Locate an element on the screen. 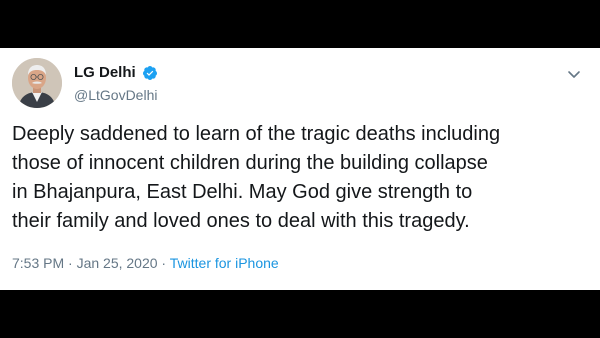 Image resolution: width=600 pixels, height=338 pixels. author-name-row: LG Delhi is located at coordinates (116, 73).